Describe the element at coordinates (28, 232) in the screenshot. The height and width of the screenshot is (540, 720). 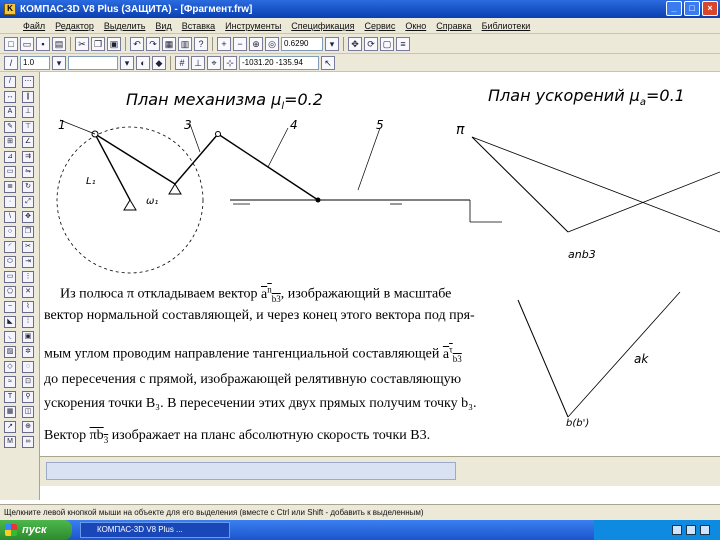
I see `copy-obj-icon: ❐` at that location.